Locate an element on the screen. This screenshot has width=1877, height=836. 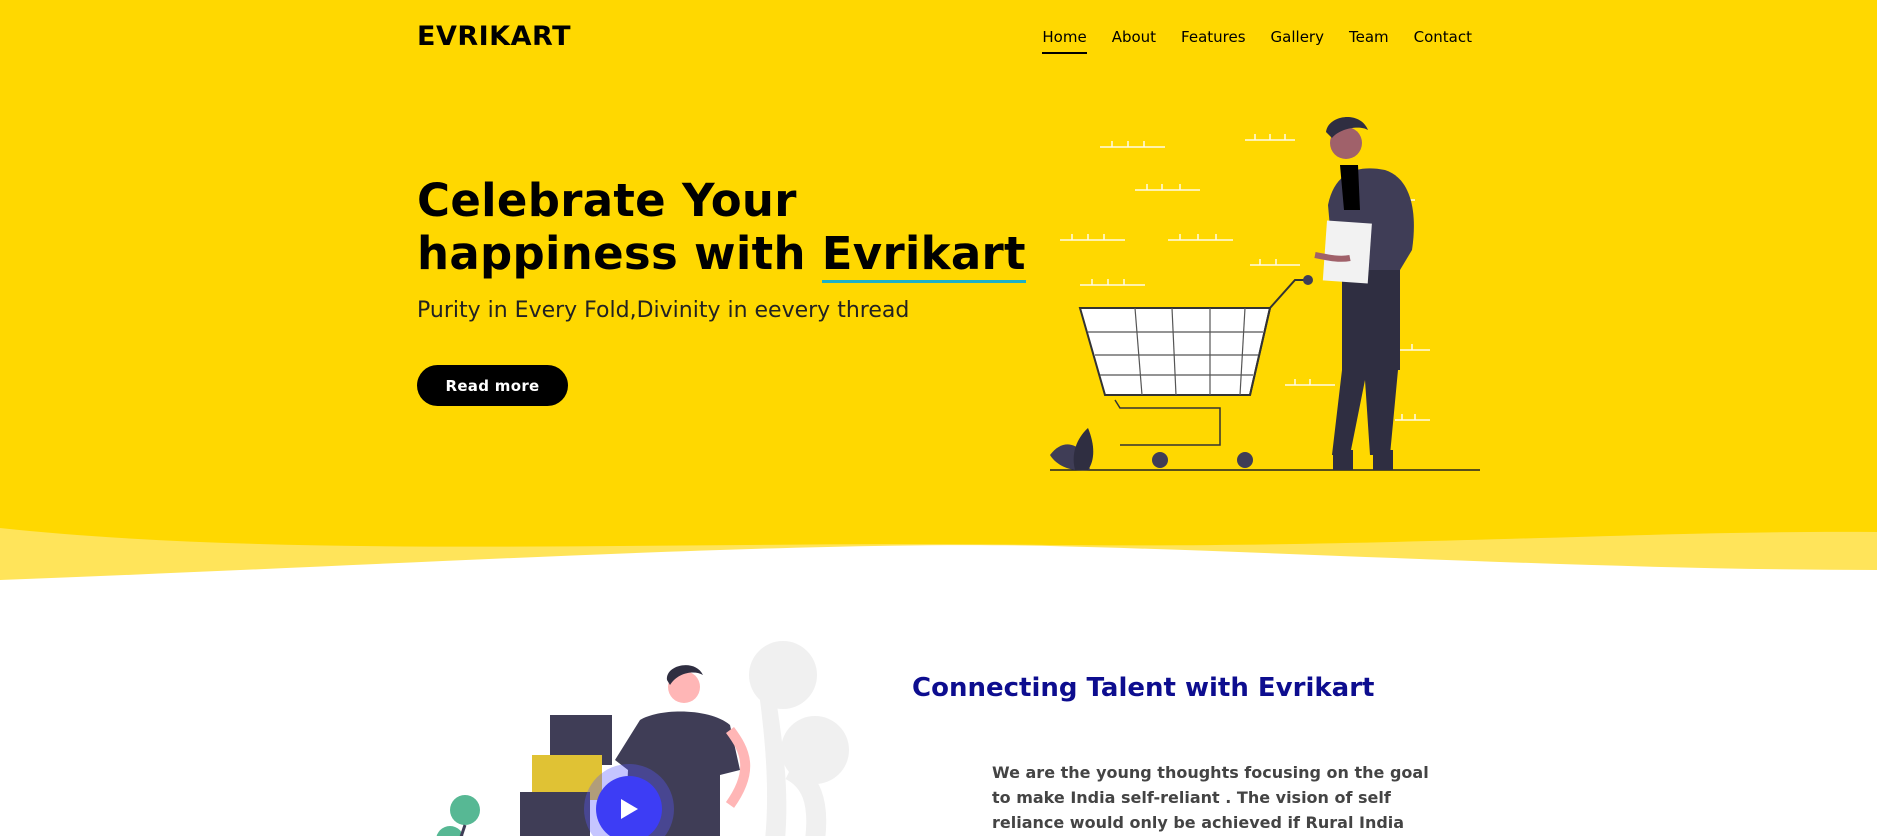
about-section-title: Connecting Talent with Evrikart is located at coordinates (1143, 688).